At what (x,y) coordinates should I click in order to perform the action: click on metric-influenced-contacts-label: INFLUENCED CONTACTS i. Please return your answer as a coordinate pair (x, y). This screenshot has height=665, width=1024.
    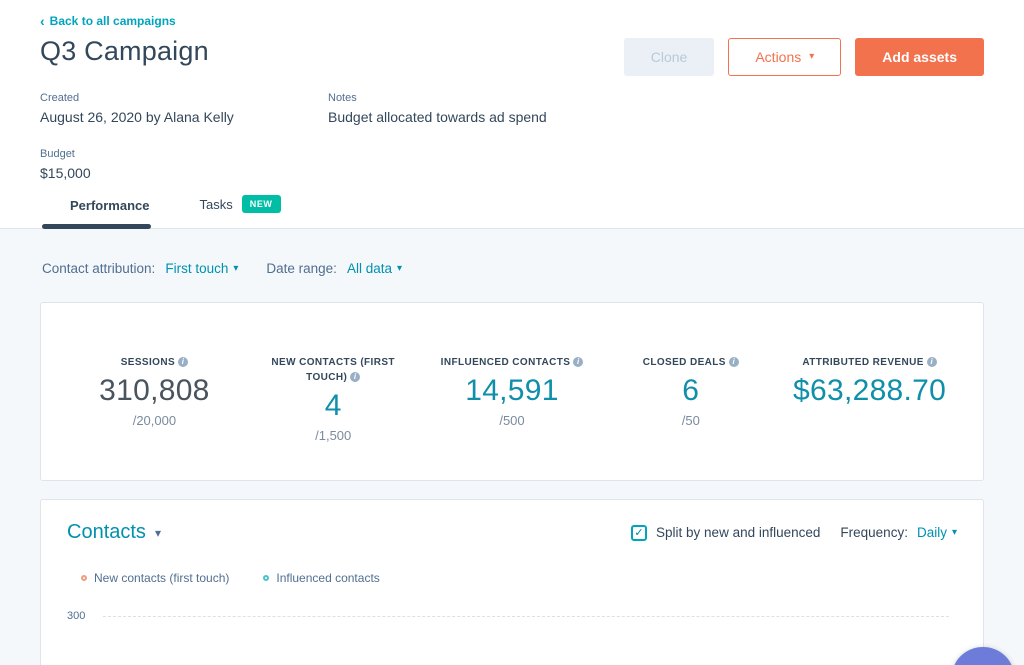
    Looking at the image, I should click on (512, 362).